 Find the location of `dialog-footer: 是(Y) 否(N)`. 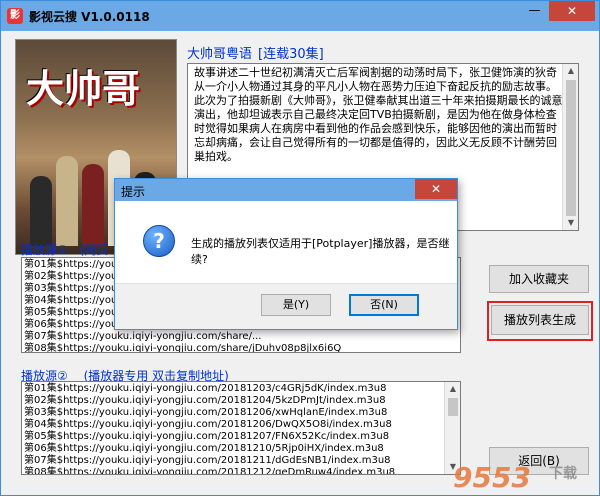

dialog-footer: 是(Y) 否(N) is located at coordinates (286, 306).